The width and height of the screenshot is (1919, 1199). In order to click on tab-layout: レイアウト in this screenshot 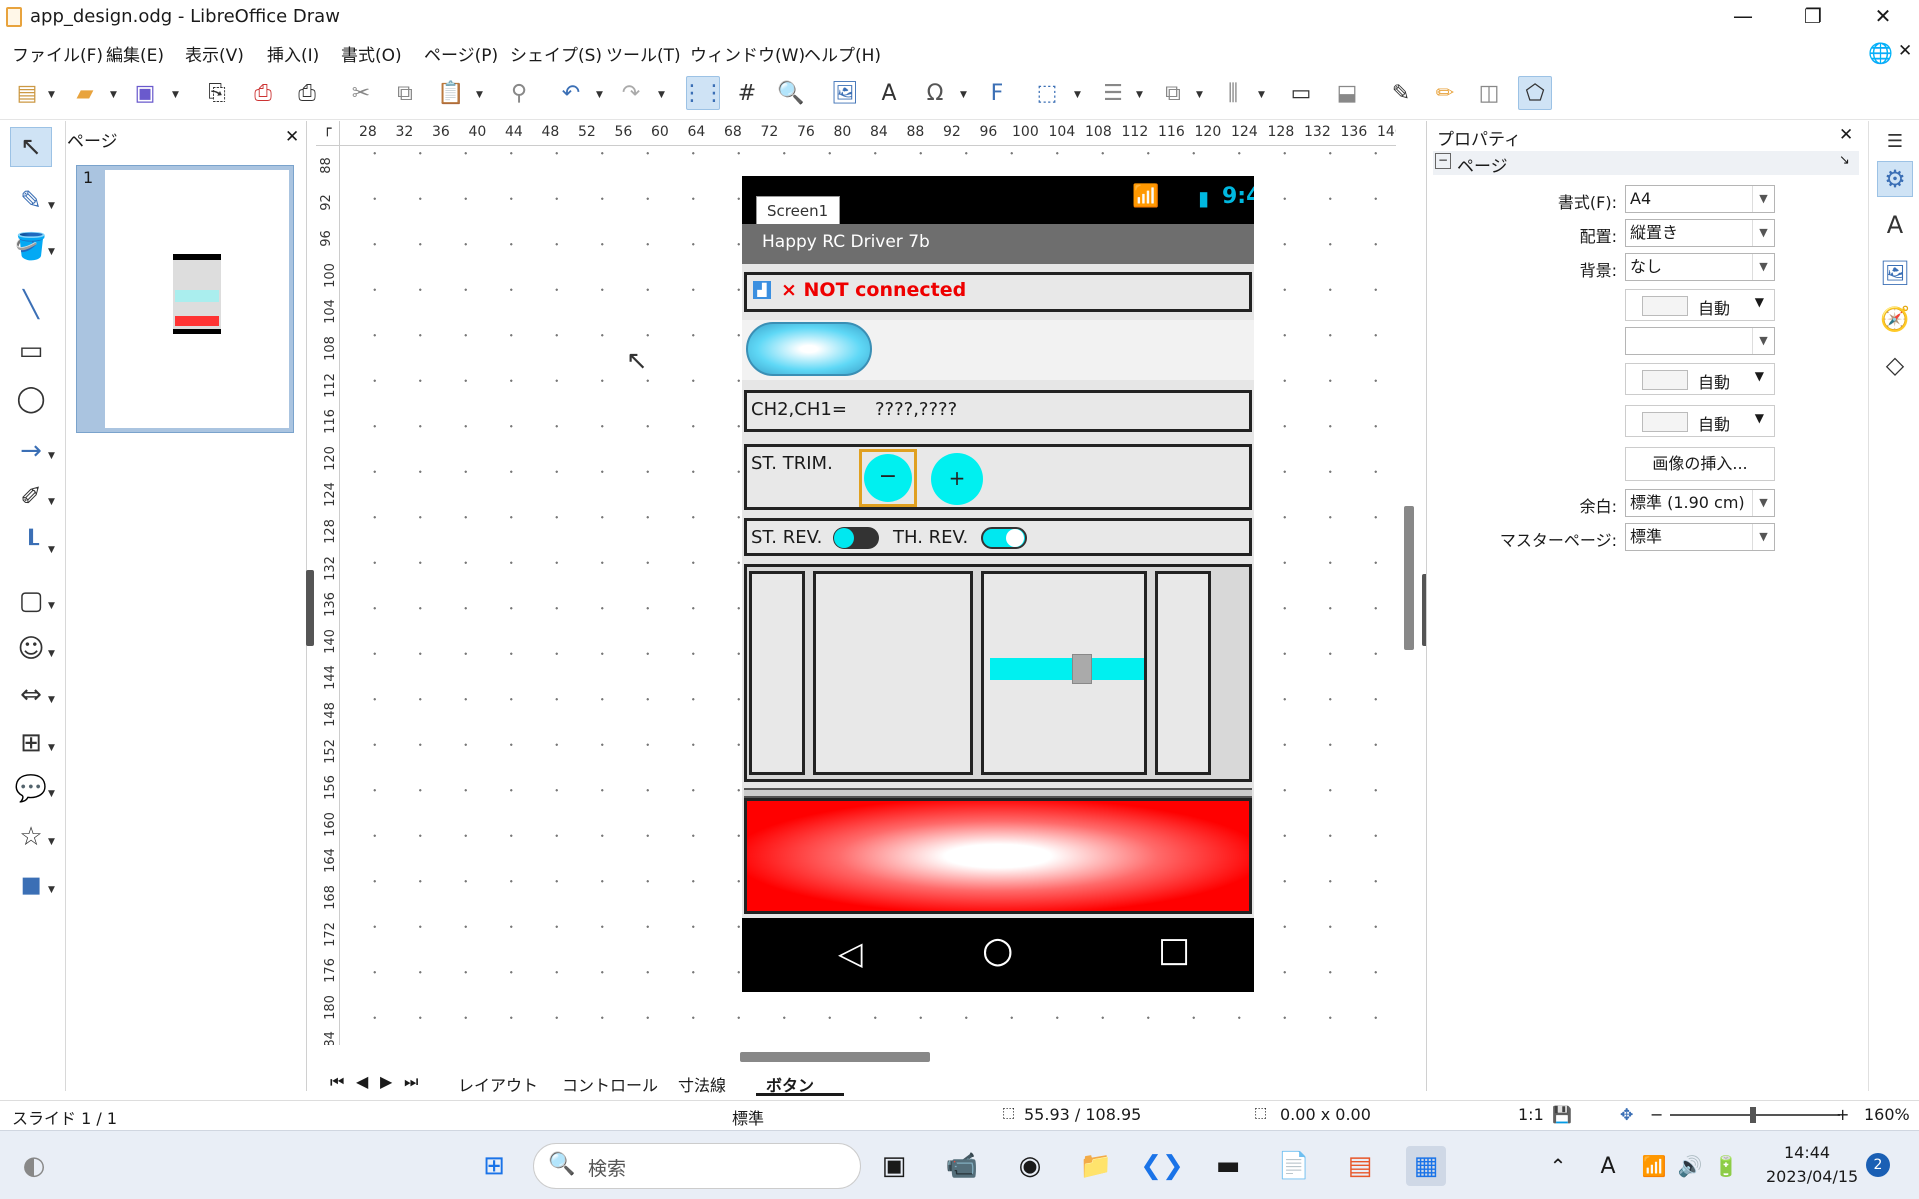, I will do `click(498, 1084)`.